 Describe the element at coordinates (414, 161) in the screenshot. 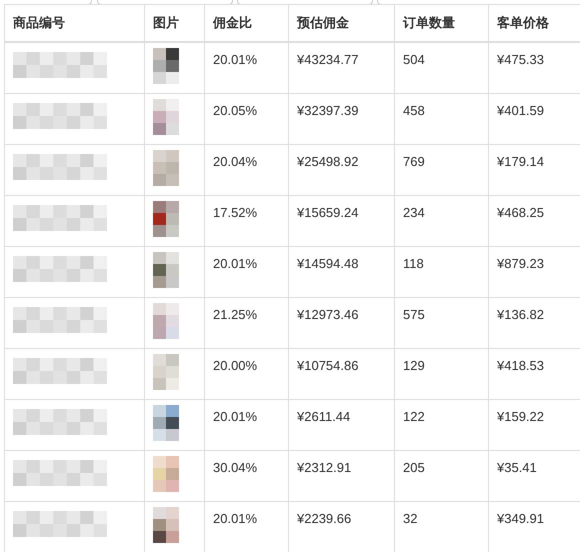

I see `table-cell: 769` at that location.